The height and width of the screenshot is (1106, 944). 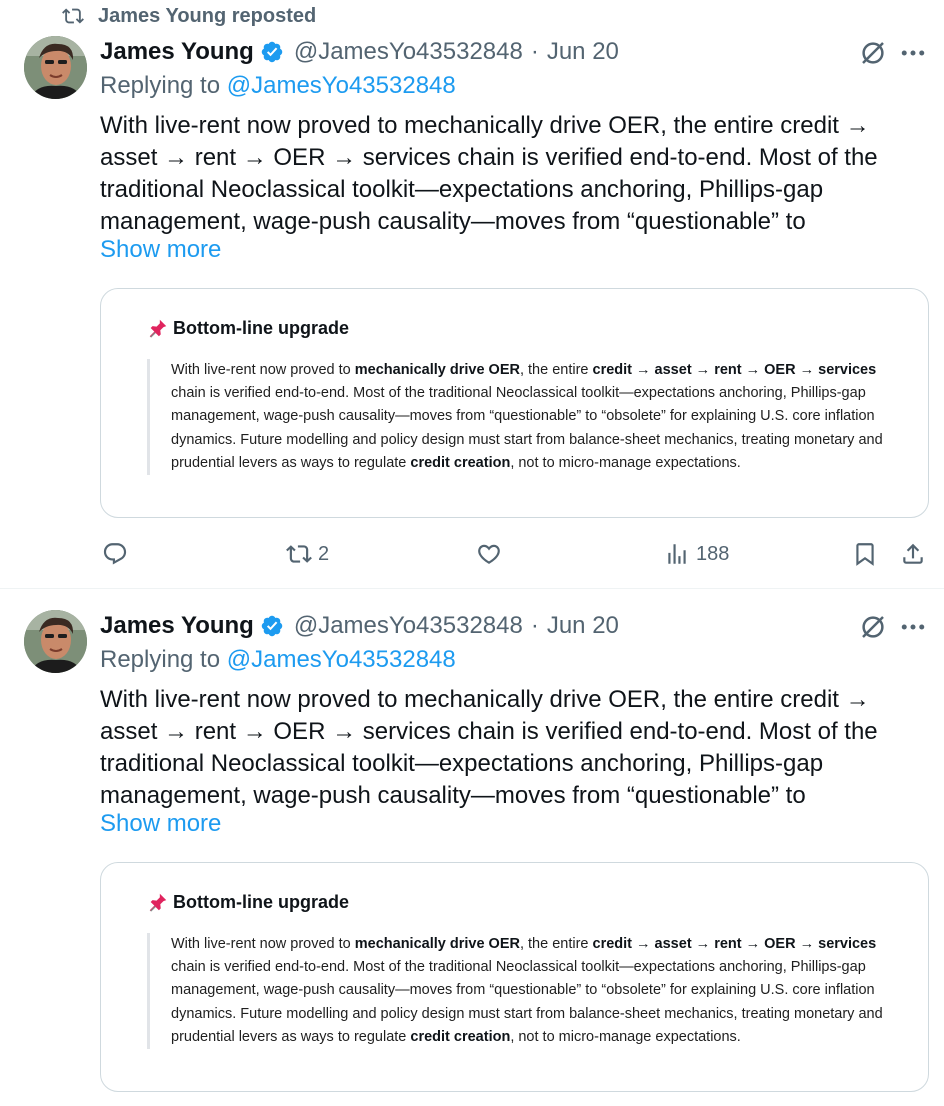 I want to click on views-count: 188, so click(x=713, y=553).